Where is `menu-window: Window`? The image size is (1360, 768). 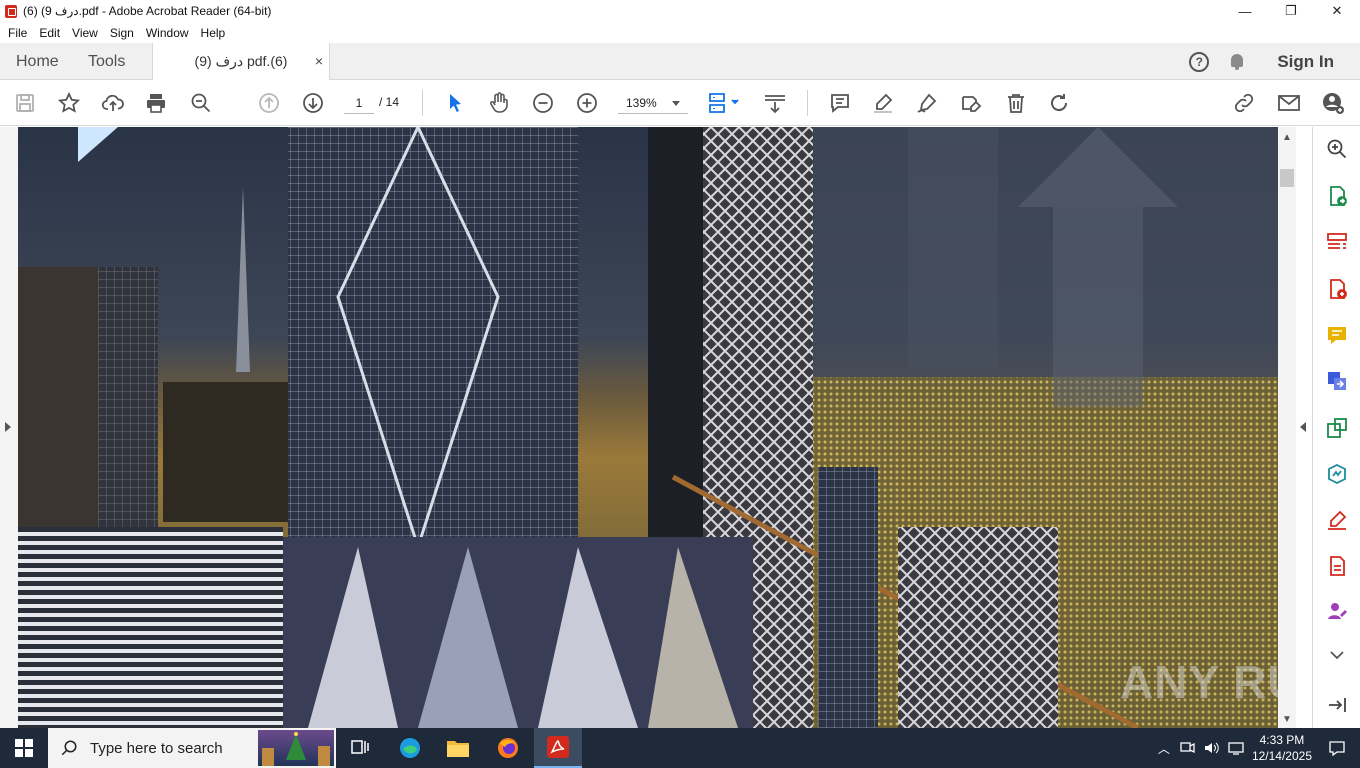 menu-window: Window is located at coordinates (167, 33).